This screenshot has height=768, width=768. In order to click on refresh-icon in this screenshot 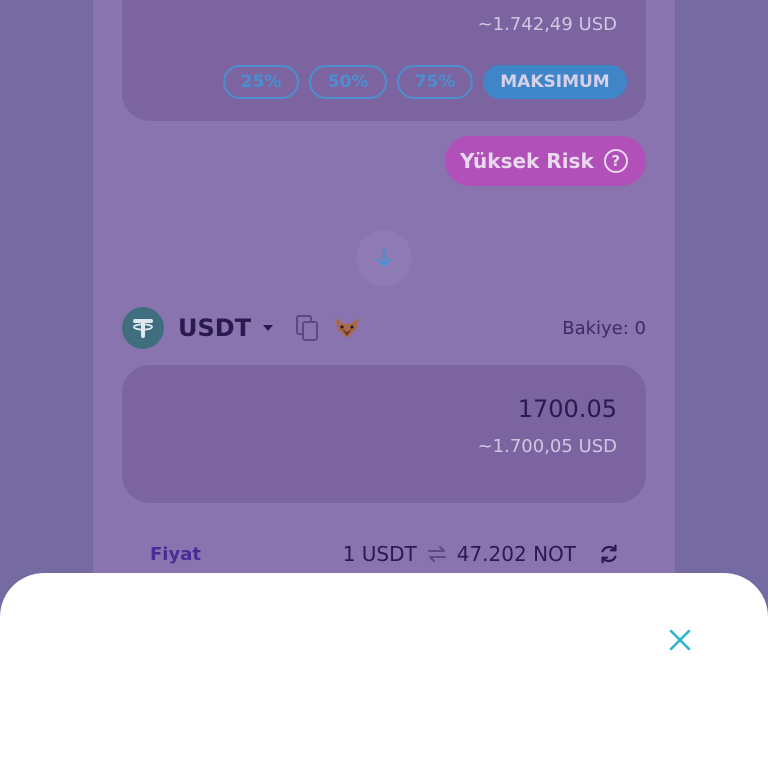, I will do `click(609, 554)`.